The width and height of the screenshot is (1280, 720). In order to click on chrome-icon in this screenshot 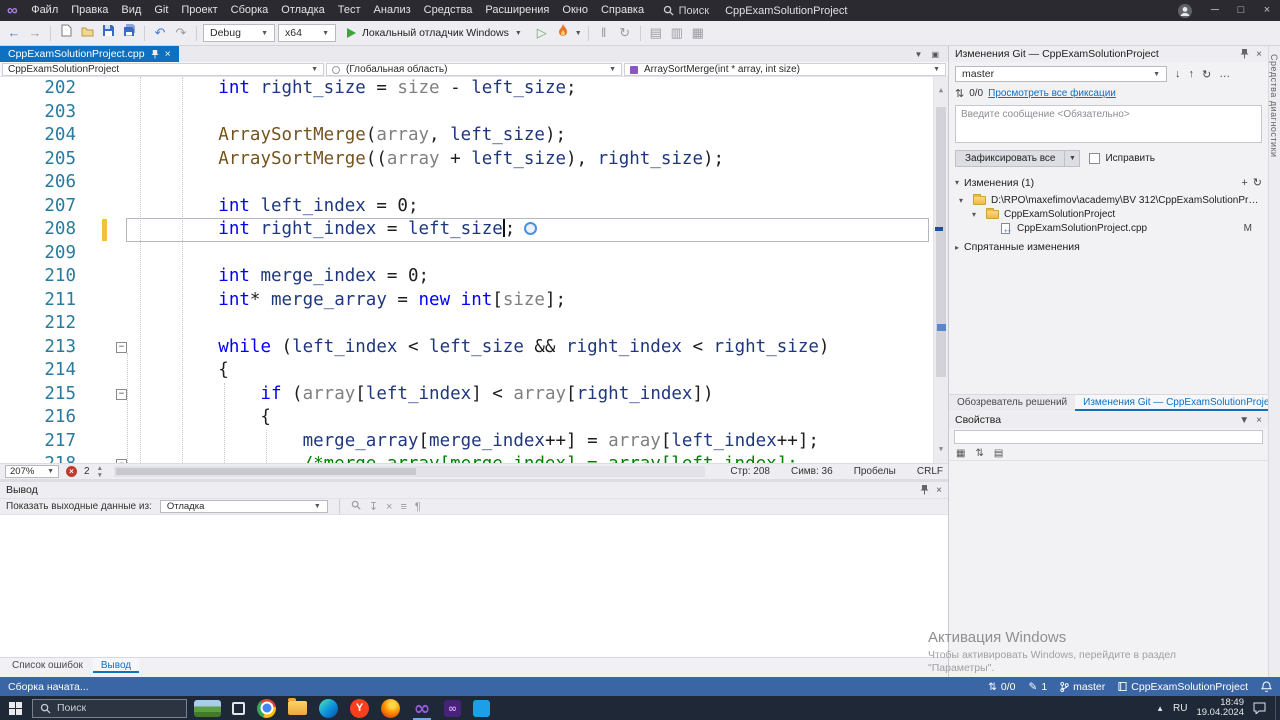, I will do `click(266, 708)`.